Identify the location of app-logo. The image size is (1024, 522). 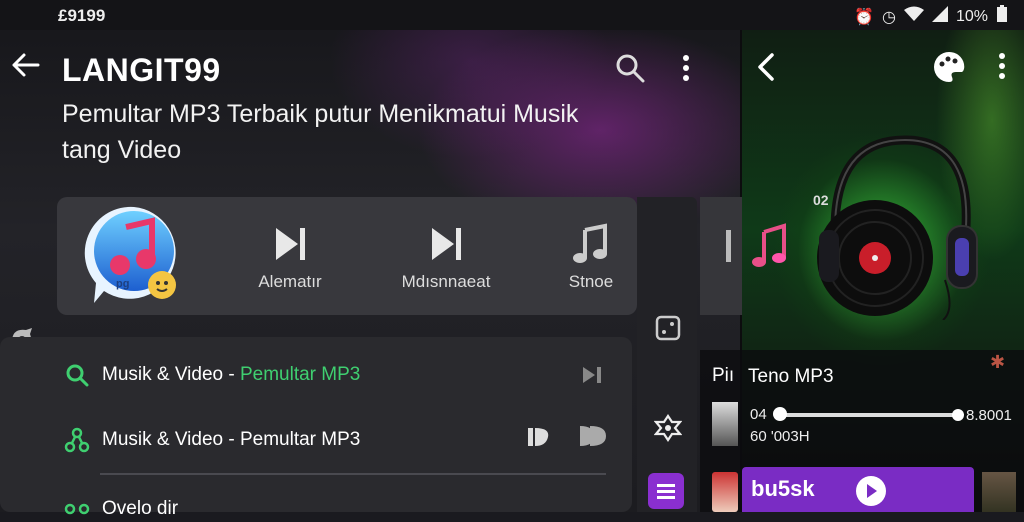
(134, 255).